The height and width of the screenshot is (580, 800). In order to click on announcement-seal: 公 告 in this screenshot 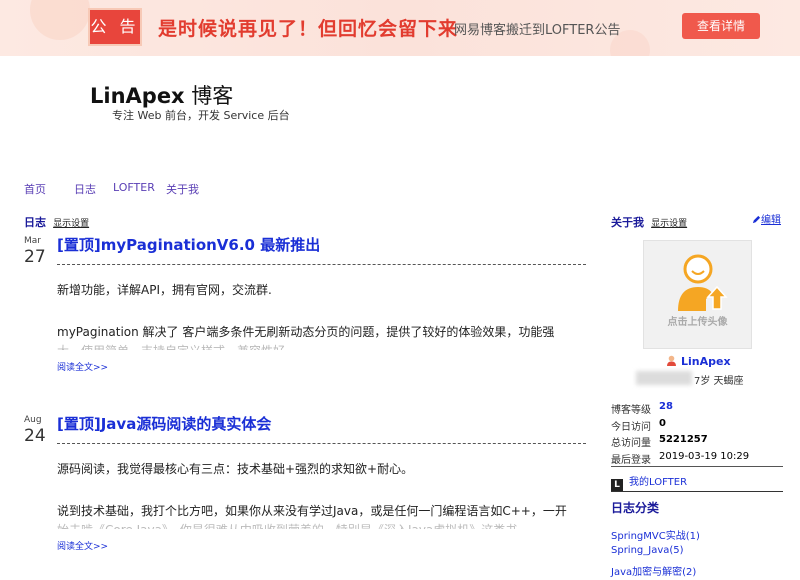, I will do `click(115, 27)`.